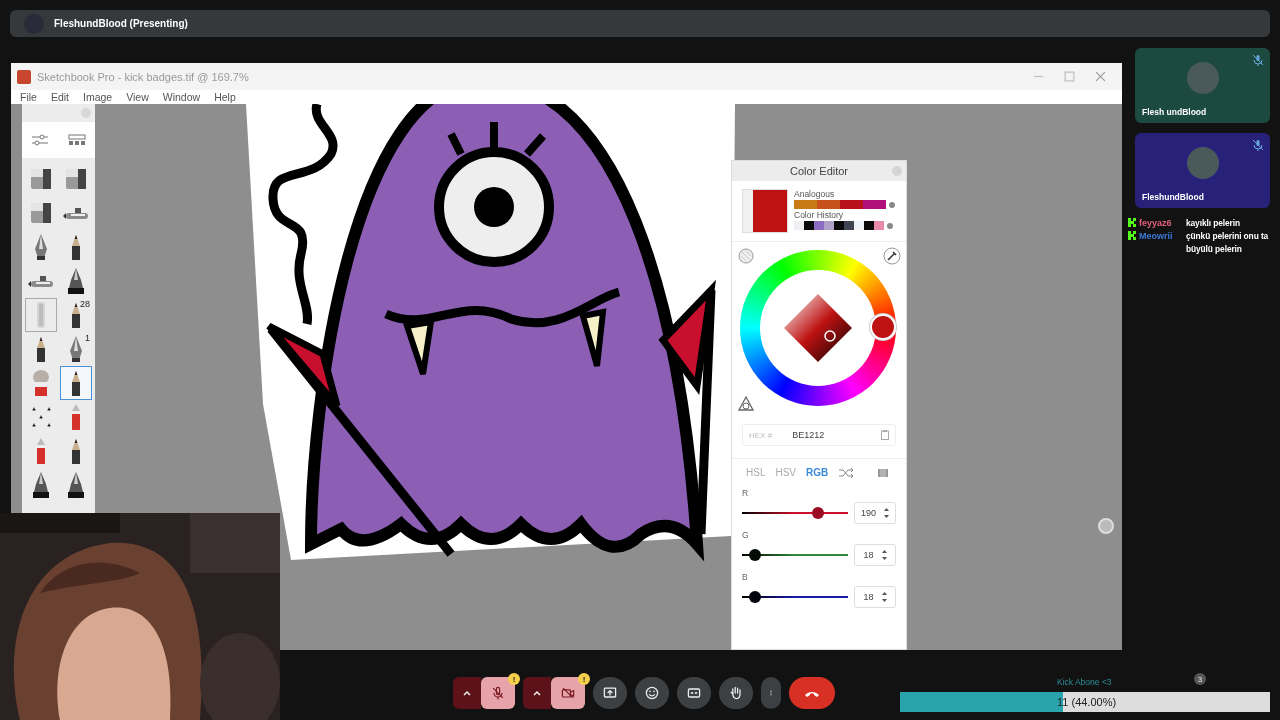  What do you see at coordinates (41, 383) in the screenshot?
I see `brush-icon` at bounding box center [41, 383].